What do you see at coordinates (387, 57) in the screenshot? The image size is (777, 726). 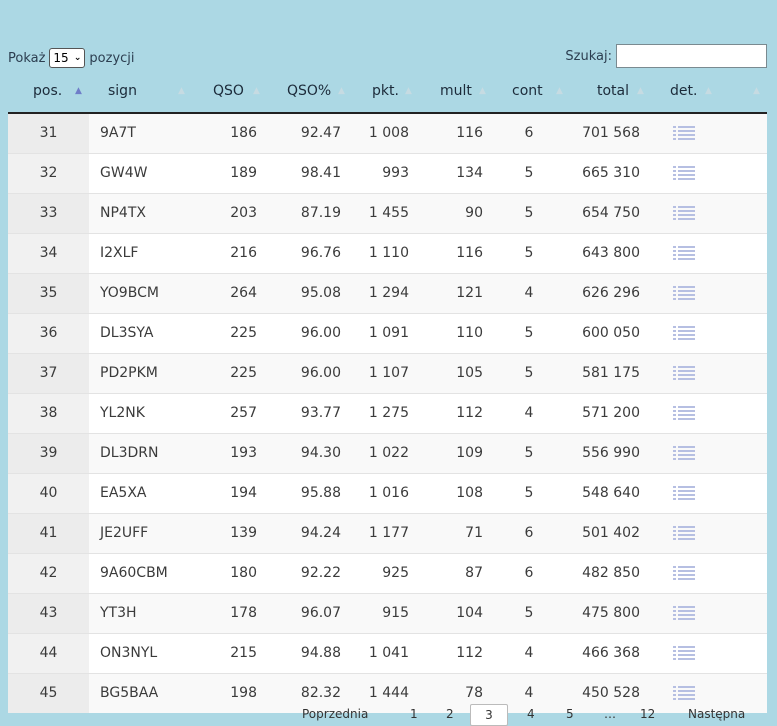 I see `table-controls: Pokaż 15 ⌄ pozycji Szukaj:` at bounding box center [387, 57].